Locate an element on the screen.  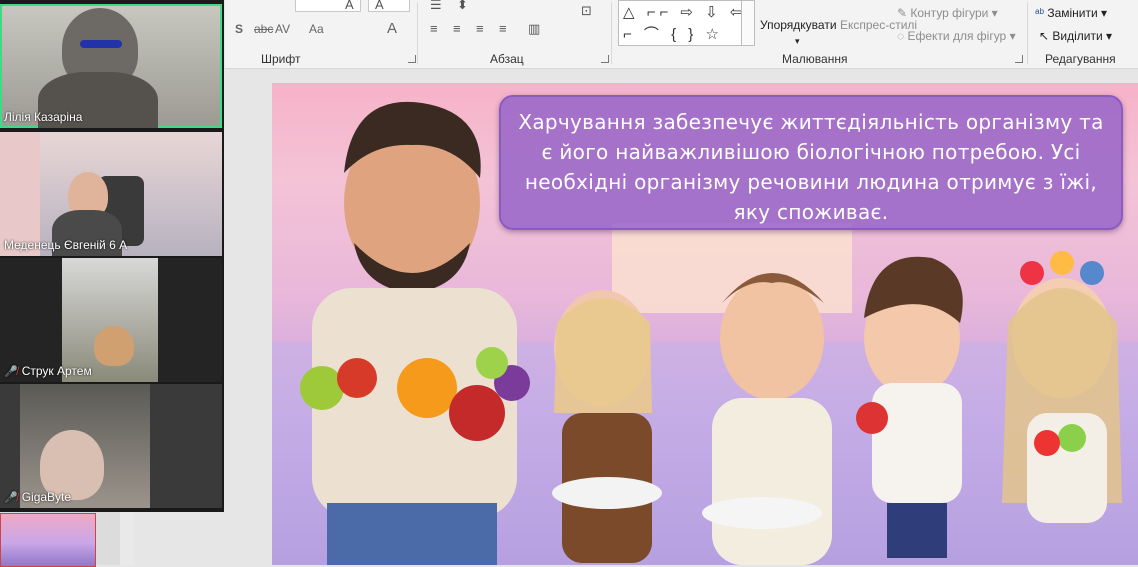
convert-smartart-icon: ⊡ is located at coordinates (586, 11).